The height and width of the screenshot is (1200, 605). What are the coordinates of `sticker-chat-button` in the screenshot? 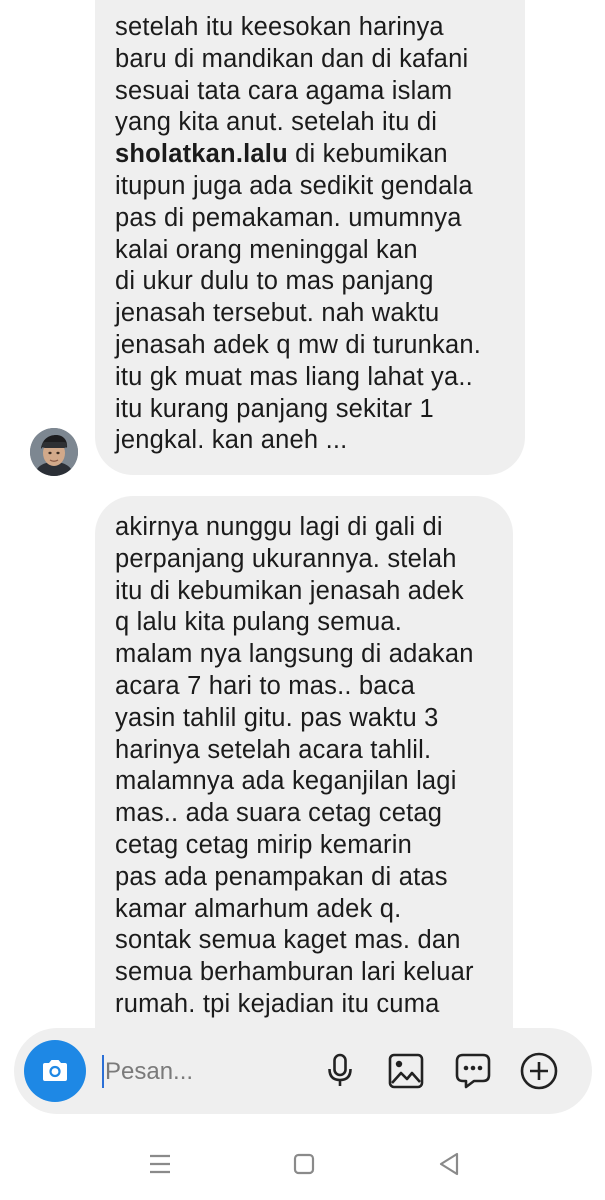 It's located at (473, 1071).